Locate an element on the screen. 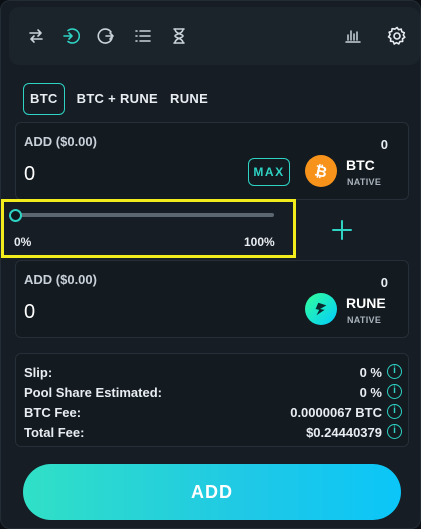  pool-share-label: Pool Share Estimated: is located at coordinates (93, 392).